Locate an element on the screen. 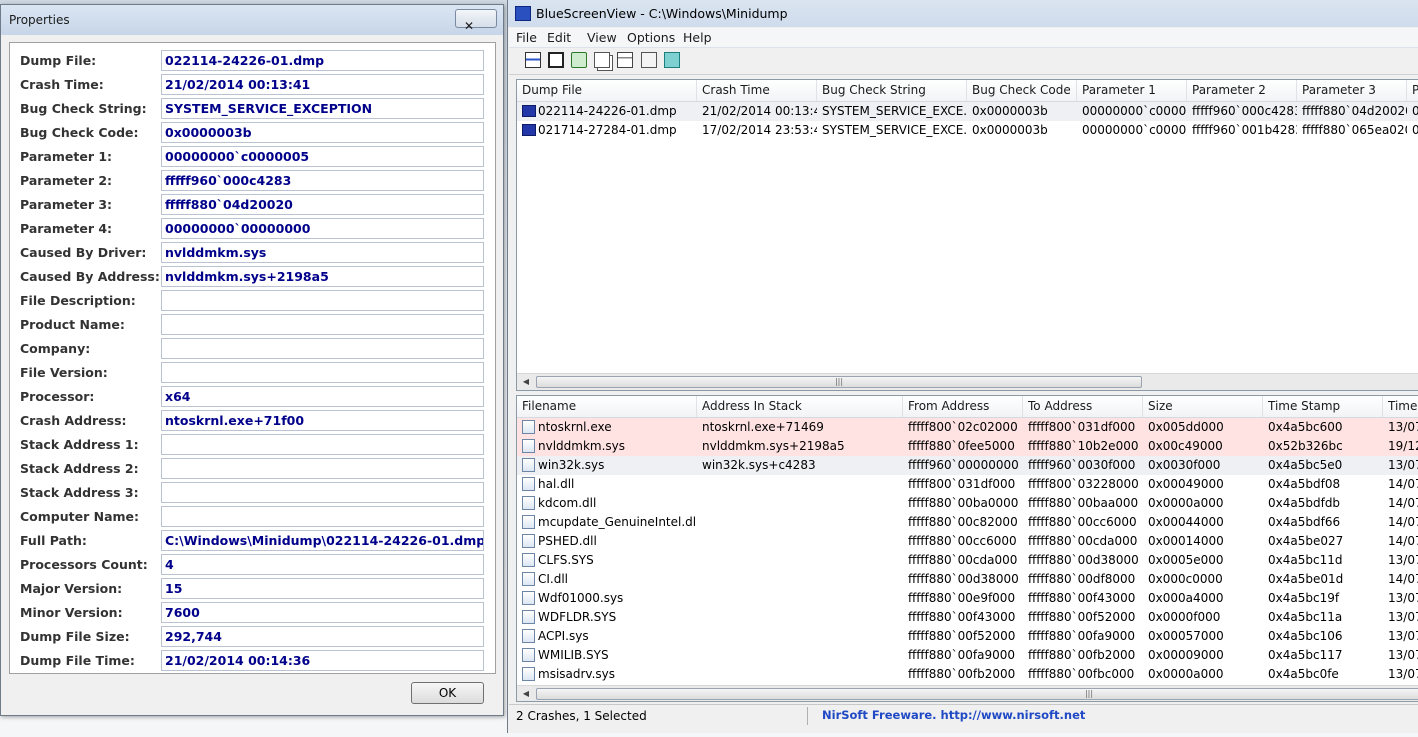 The image size is (1418, 737). column-header: From Address is located at coordinates (963, 406).